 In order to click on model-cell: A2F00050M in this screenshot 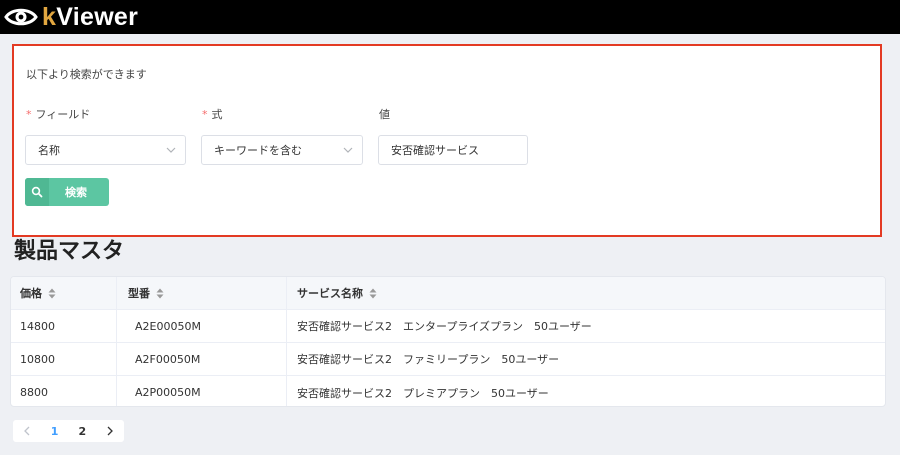, I will do `click(202, 359)`.